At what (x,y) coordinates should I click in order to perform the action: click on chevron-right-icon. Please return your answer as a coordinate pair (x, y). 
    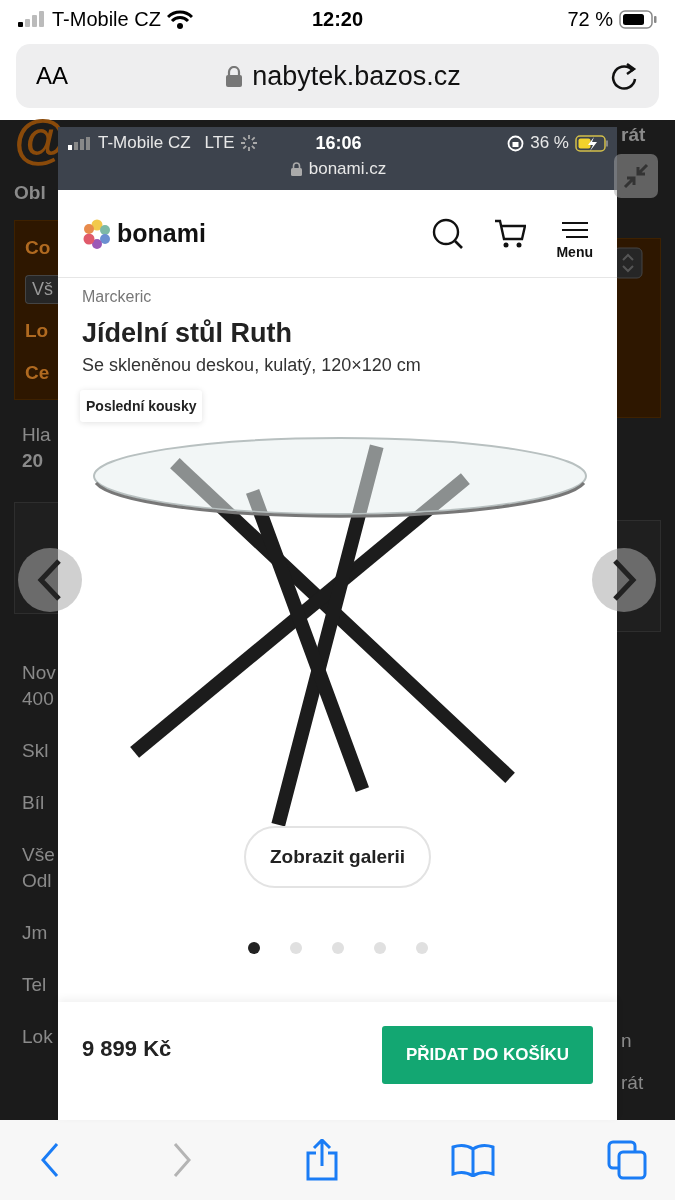
    Looking at the image, I should click on (624, 580).